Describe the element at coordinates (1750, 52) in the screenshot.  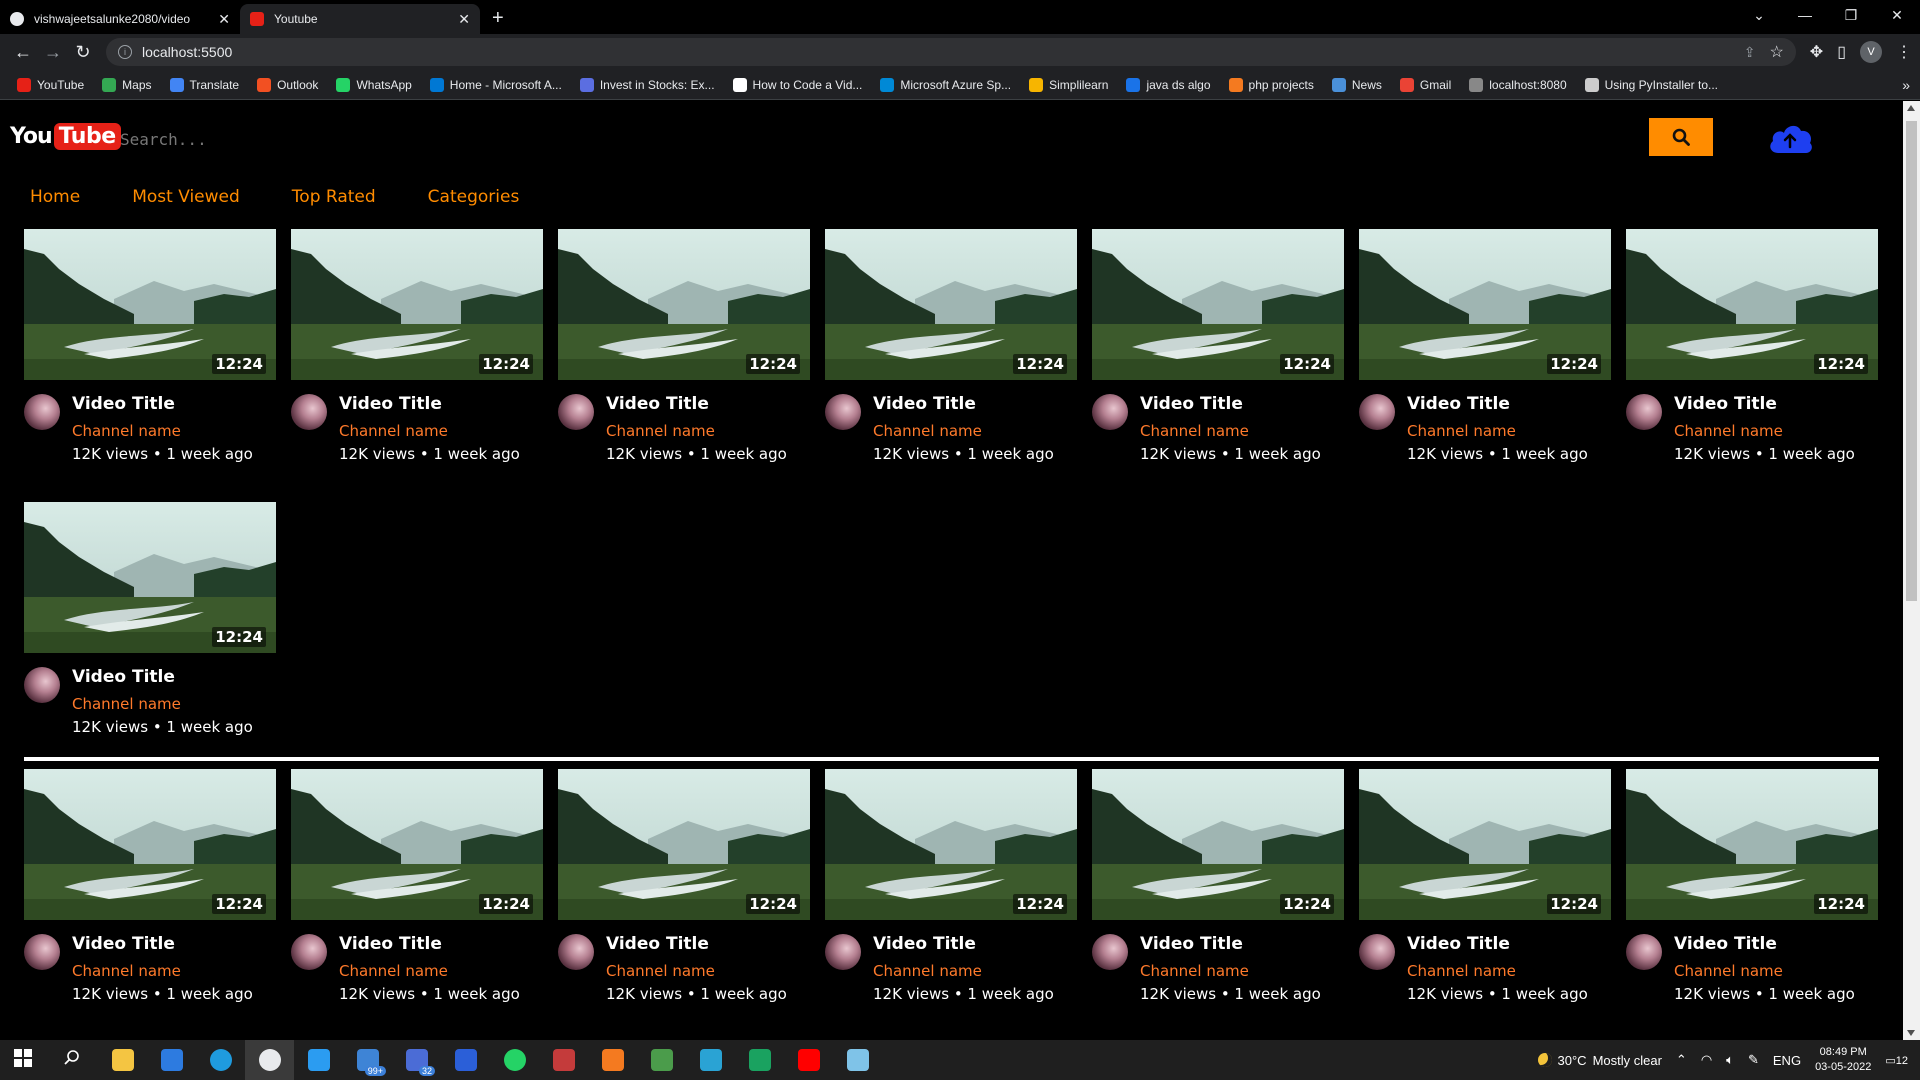
I see `share-icon: ⇪` at that location.